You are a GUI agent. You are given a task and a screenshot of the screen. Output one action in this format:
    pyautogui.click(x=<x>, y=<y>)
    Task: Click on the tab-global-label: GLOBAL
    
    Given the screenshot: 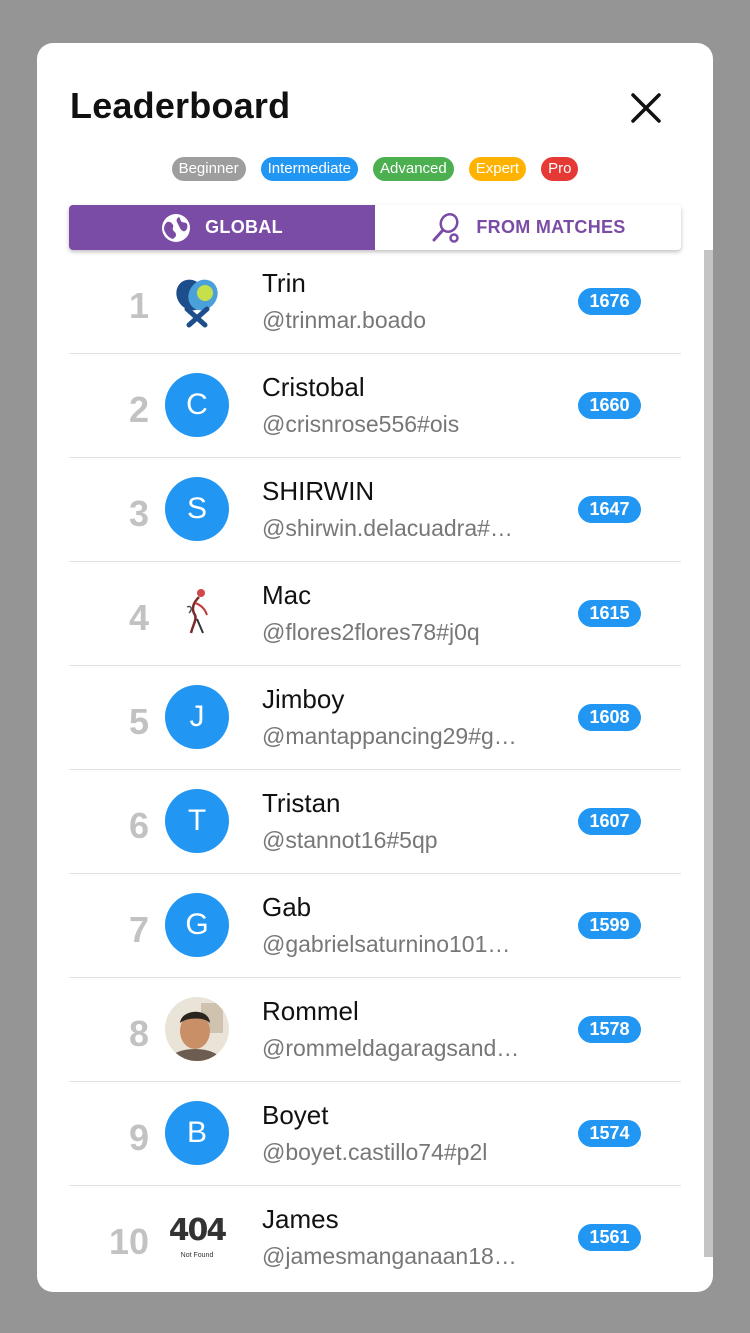 What is the action you would take?
    pyautogui.click(x=244, y=227)
    